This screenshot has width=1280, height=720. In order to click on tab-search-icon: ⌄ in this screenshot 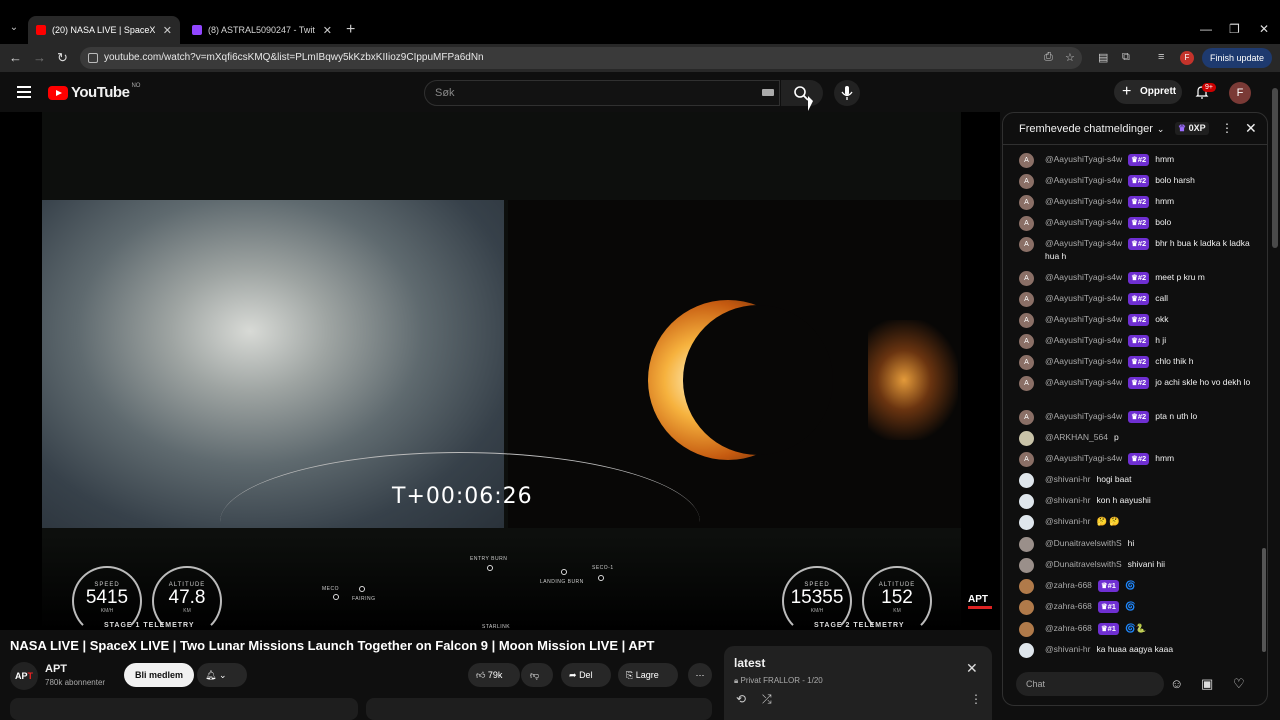, I will do `click(14, 28)`.